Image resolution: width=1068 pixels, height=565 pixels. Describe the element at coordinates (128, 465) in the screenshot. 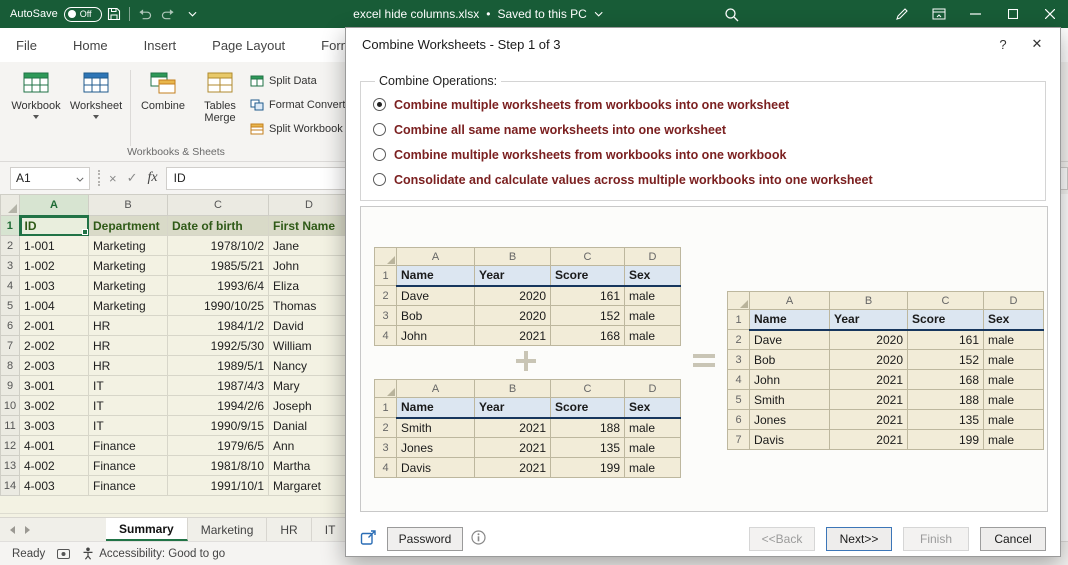

I see `cell-B13: Finance` at that location.